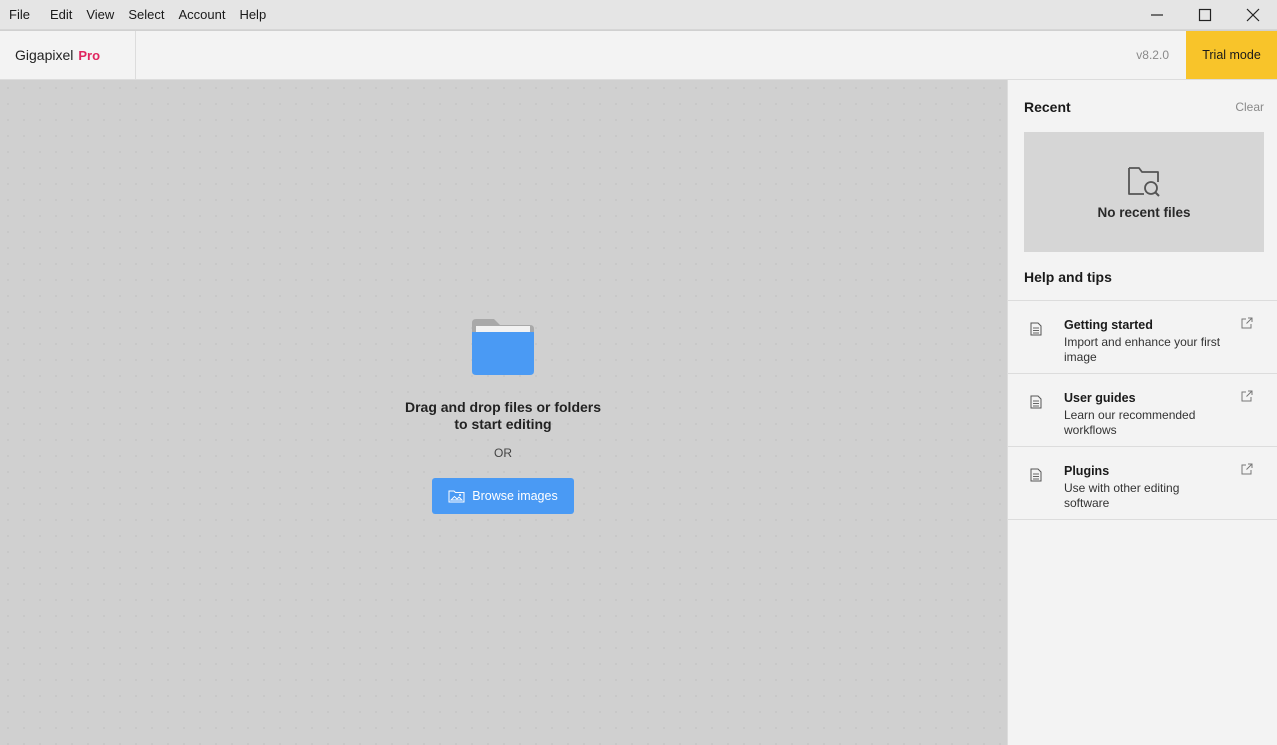  What do you see at coordinates (1087, 471) in the screenshot?
I see `help-item-title: Plugins` at bounding box center [1087, 471].